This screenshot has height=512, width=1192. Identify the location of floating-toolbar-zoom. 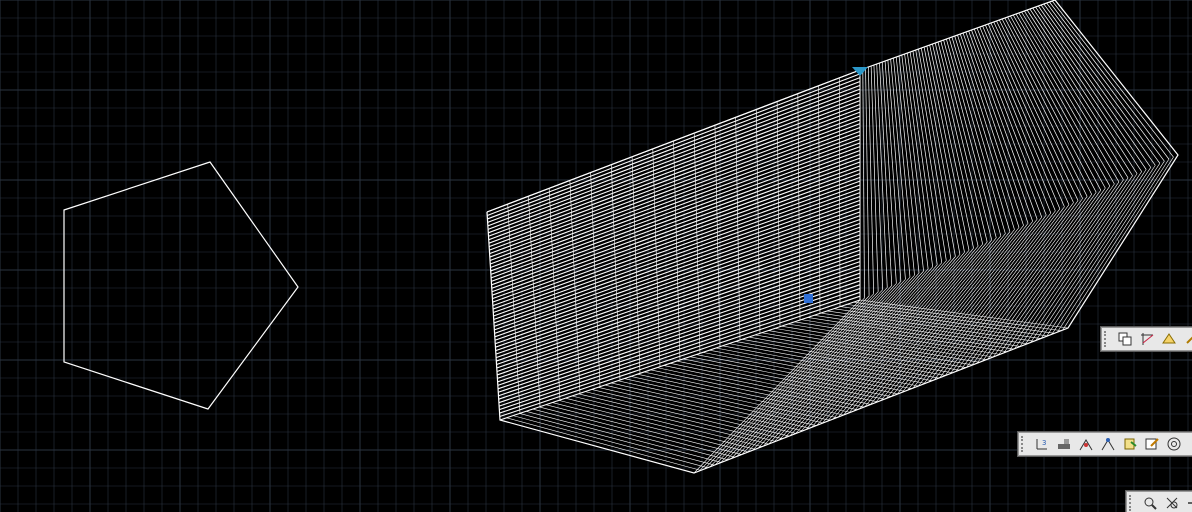
(1159, 501).